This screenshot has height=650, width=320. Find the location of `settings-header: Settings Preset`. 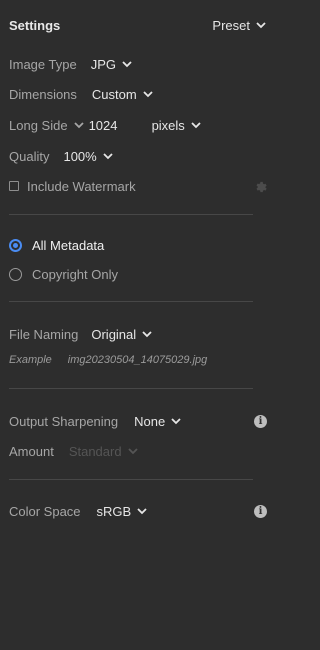

settings-header: Settings Preset is located at coordinates (138, 25).